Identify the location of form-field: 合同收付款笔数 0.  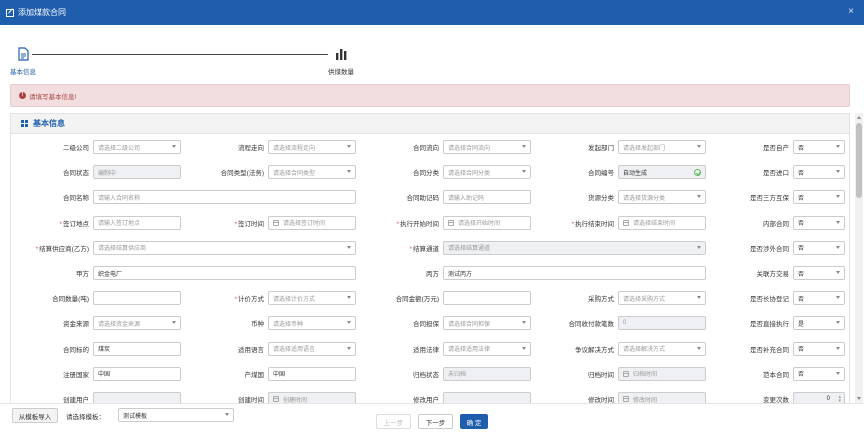
(637, 323).